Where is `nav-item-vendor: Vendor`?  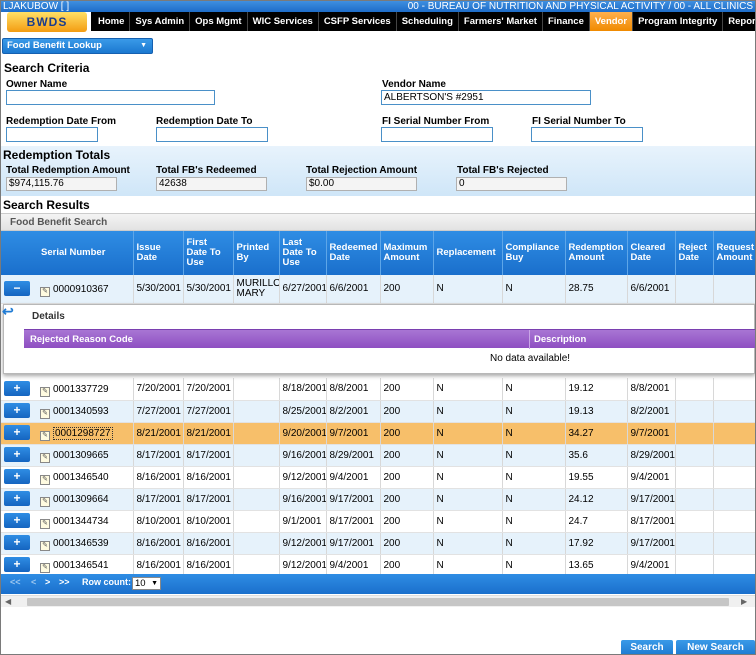
nav-item-vendor: Vendor is located at coordinates (611, 21).